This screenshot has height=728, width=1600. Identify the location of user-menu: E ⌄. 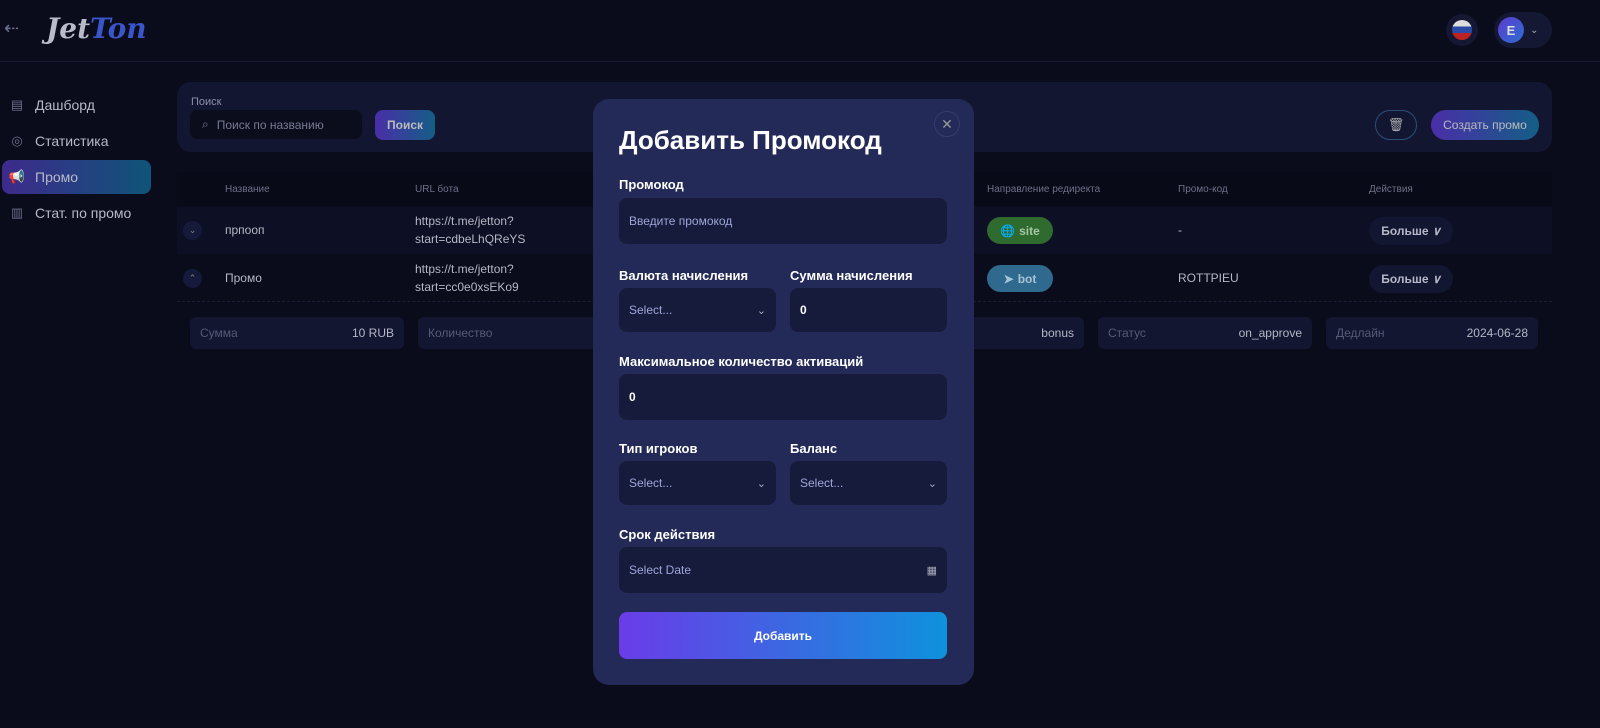
(1523, 30).